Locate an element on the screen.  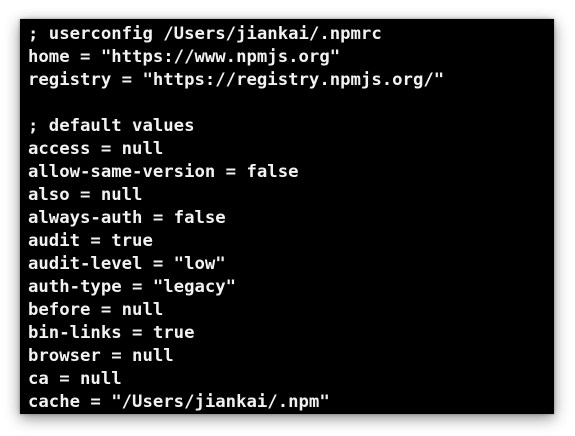
terminal-line-also: also = null is located at coordinates (85, 195).